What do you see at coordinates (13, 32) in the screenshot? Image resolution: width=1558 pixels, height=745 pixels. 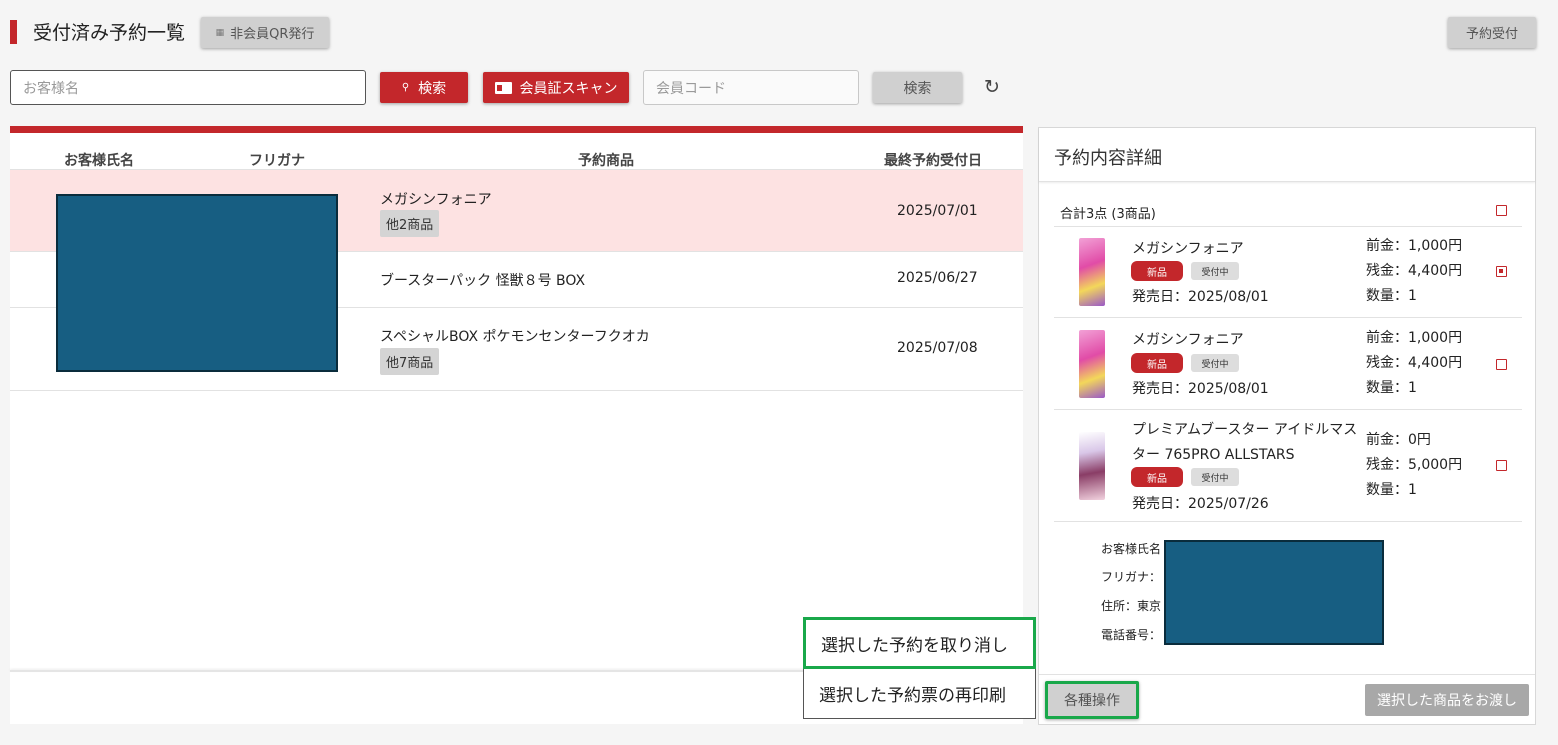 I see `title-accent-bar` at bounding box center [13, 32].